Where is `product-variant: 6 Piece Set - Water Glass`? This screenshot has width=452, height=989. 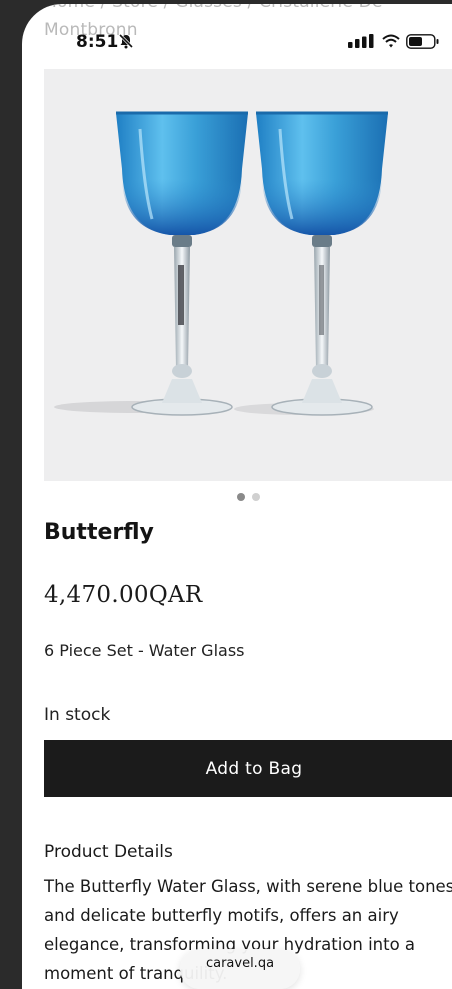
product-variant: 6 Piece Set - Water Glass is located at coordinates (144, 650).